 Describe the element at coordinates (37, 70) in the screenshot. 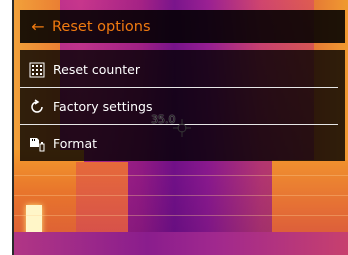

I see `counter-icon` at that location.